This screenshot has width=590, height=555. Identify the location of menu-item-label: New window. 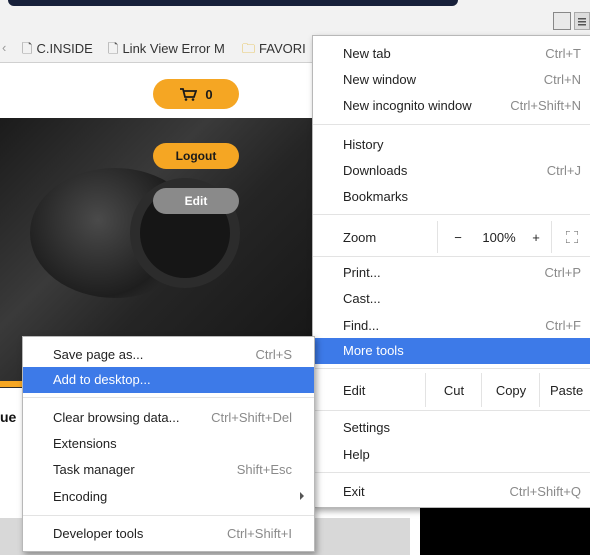
(379, 79).